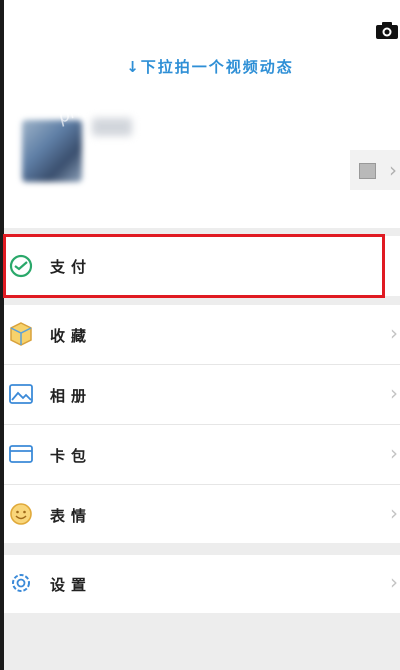  Describe the element at coordinates (387, 30) in the screenshot. I see `camera-icon` at that location.